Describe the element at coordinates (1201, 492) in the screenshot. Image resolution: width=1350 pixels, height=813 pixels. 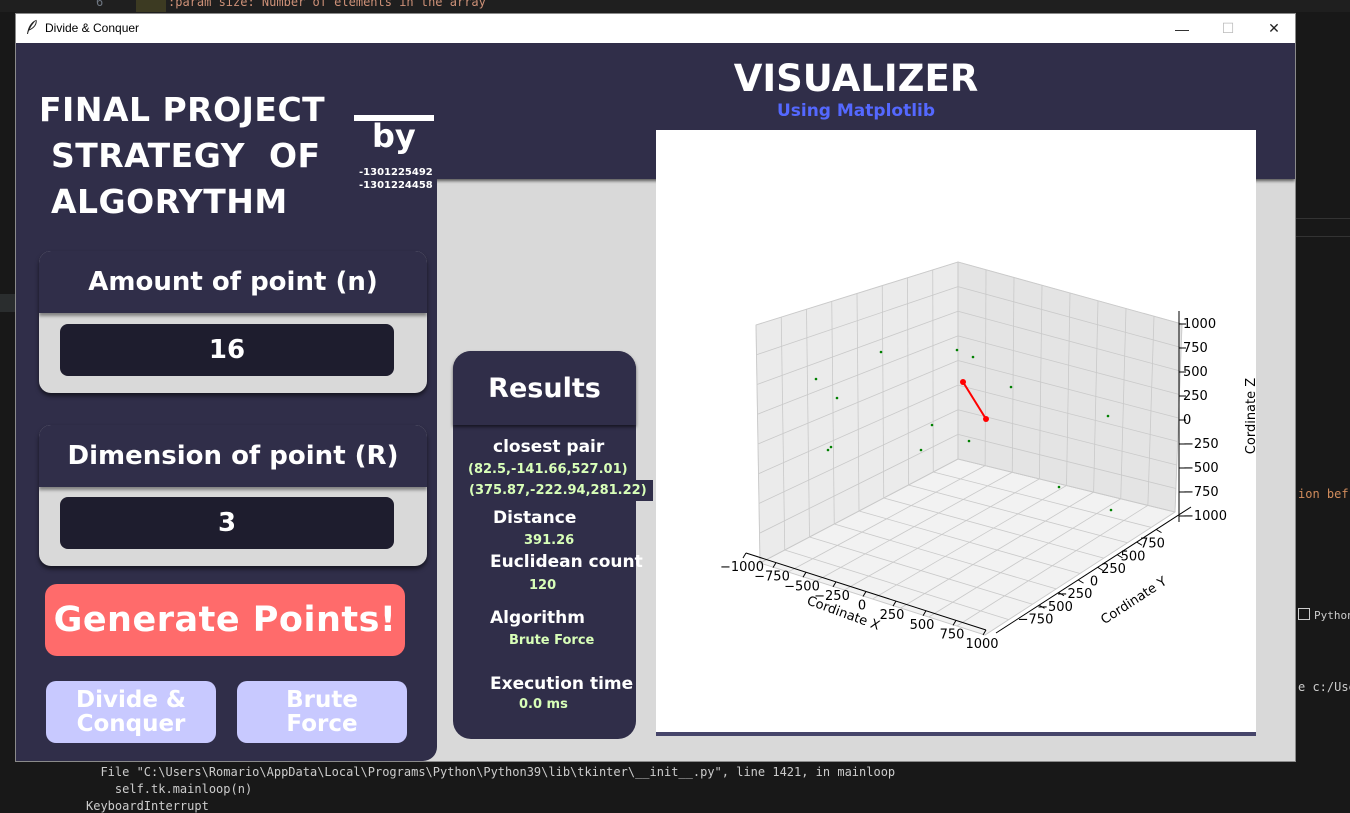
I see `z-tick-label: −750` at that location.